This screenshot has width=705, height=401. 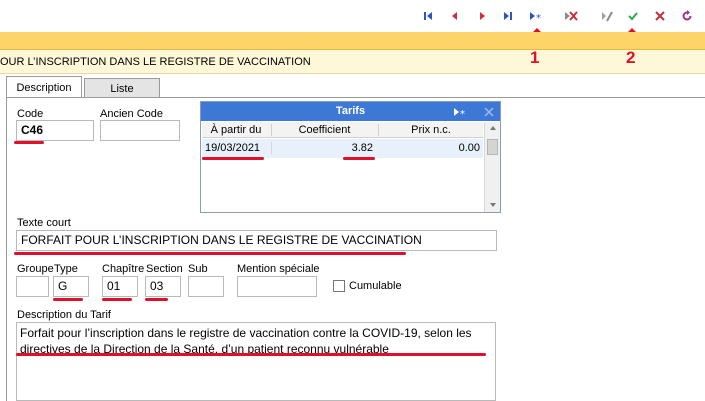 What do you see at coordinates (198, 269) in the screenshot?
I see `sub-label: Sub` at bounding box center [198, 269].